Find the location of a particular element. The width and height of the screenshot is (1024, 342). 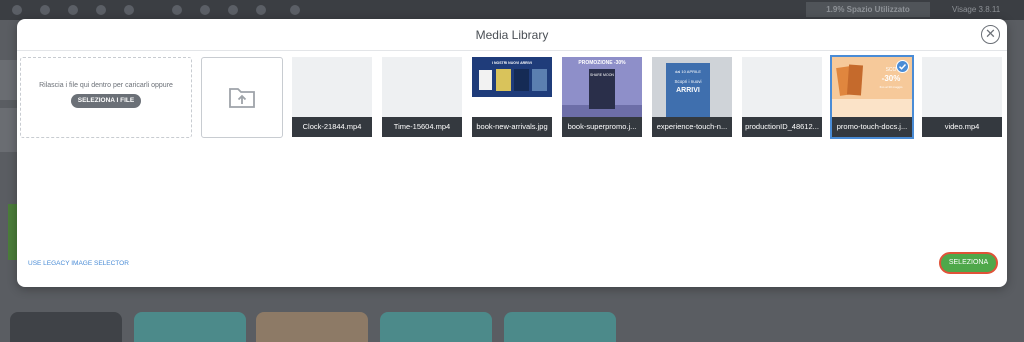

legacy-image-selector-link: USE LEGACY IMAGE SELECTOR is located at coordinates (78, 263).